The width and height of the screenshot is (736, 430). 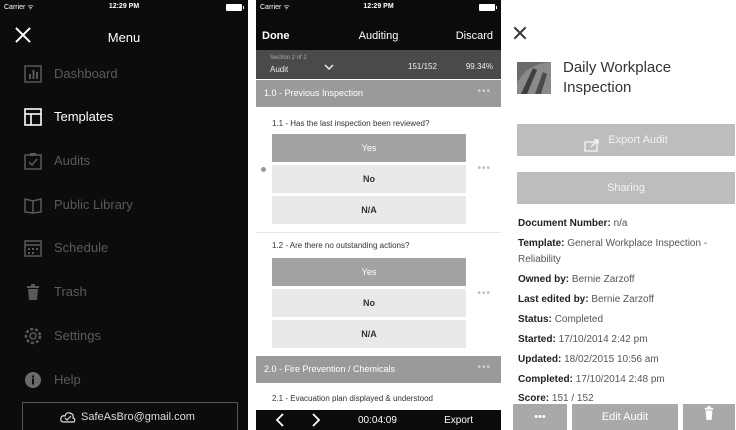 I want to click on info-value: n/a, so click(x=620, y=223).